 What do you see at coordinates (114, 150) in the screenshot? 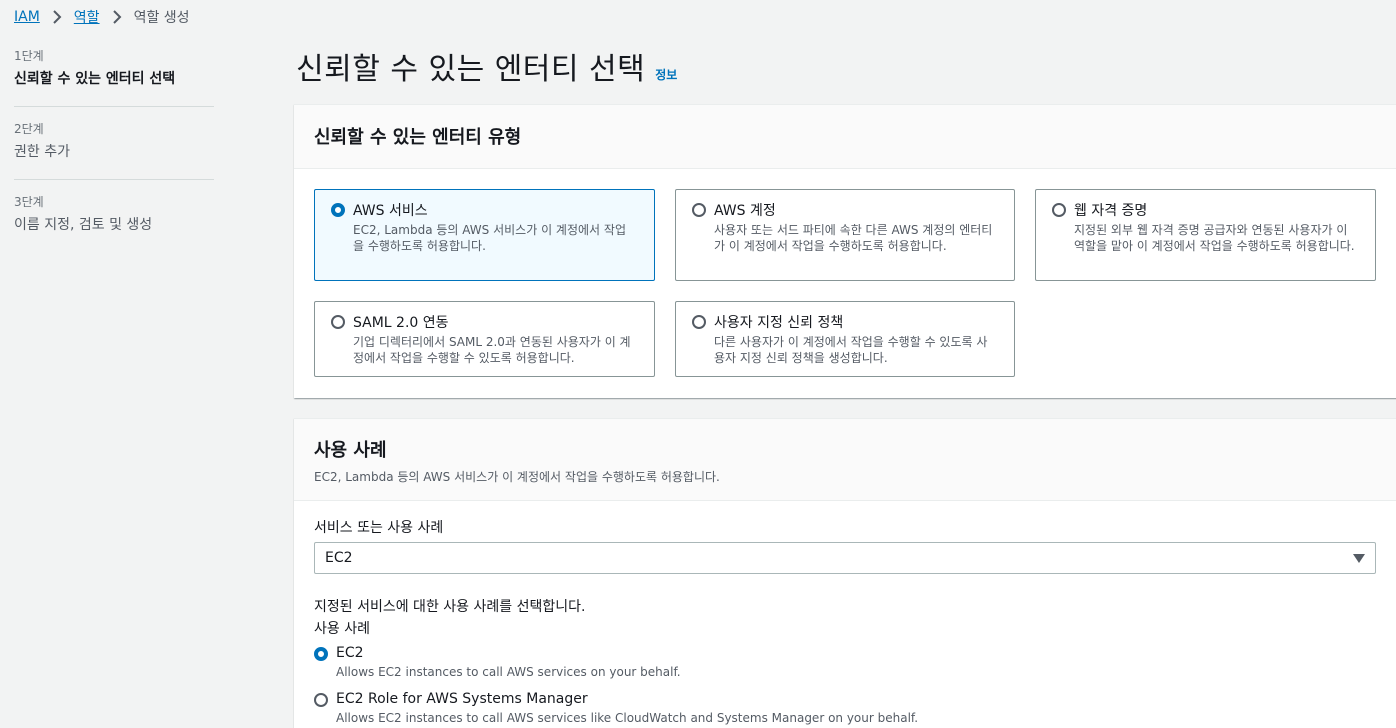
I see `step-2: 2단계 권한 추가` at bounding box center [114, 150].